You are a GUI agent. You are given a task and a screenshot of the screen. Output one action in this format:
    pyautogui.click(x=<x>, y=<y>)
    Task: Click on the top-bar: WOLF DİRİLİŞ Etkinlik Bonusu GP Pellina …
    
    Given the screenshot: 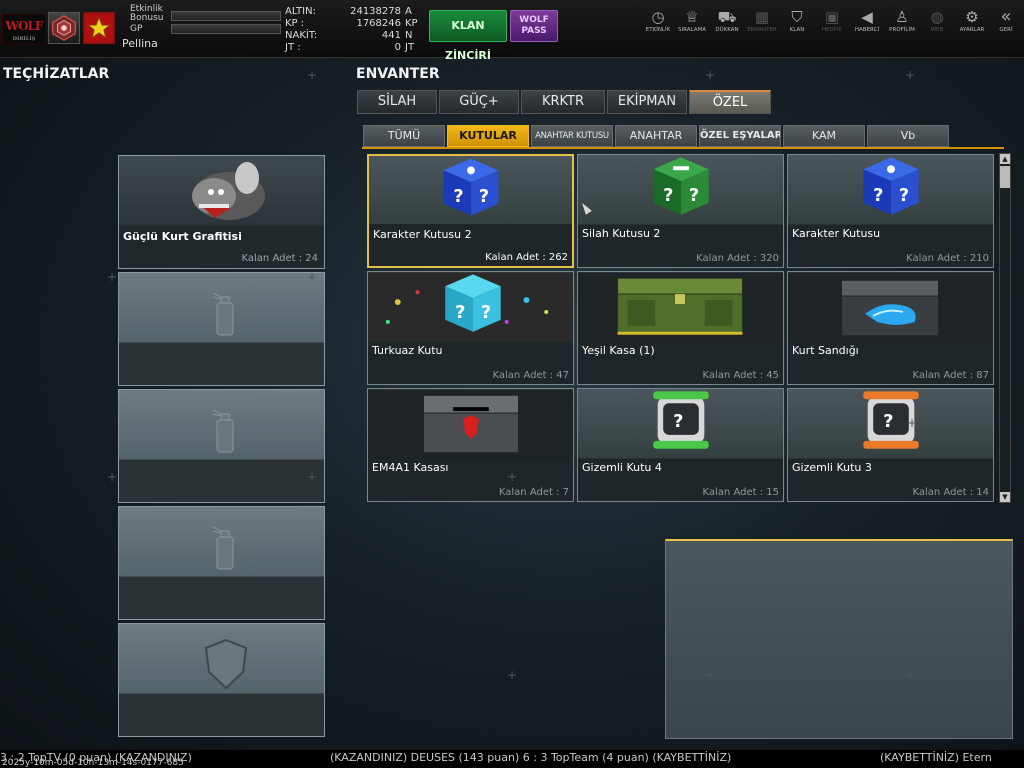 What is the action you would take?
    pyautogui.click(x=512, y=31)
    